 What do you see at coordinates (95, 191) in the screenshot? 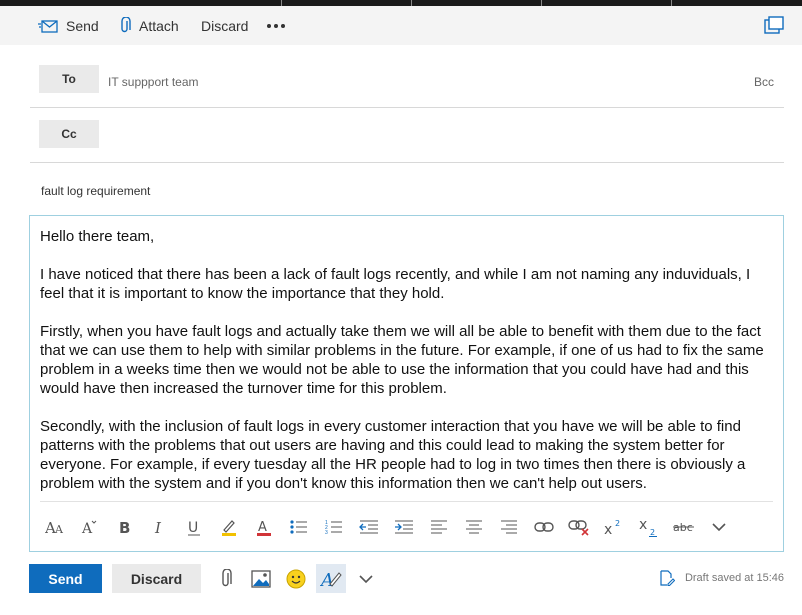
I see `subject-input: fault log requirement` at bounding box center [95, 191].